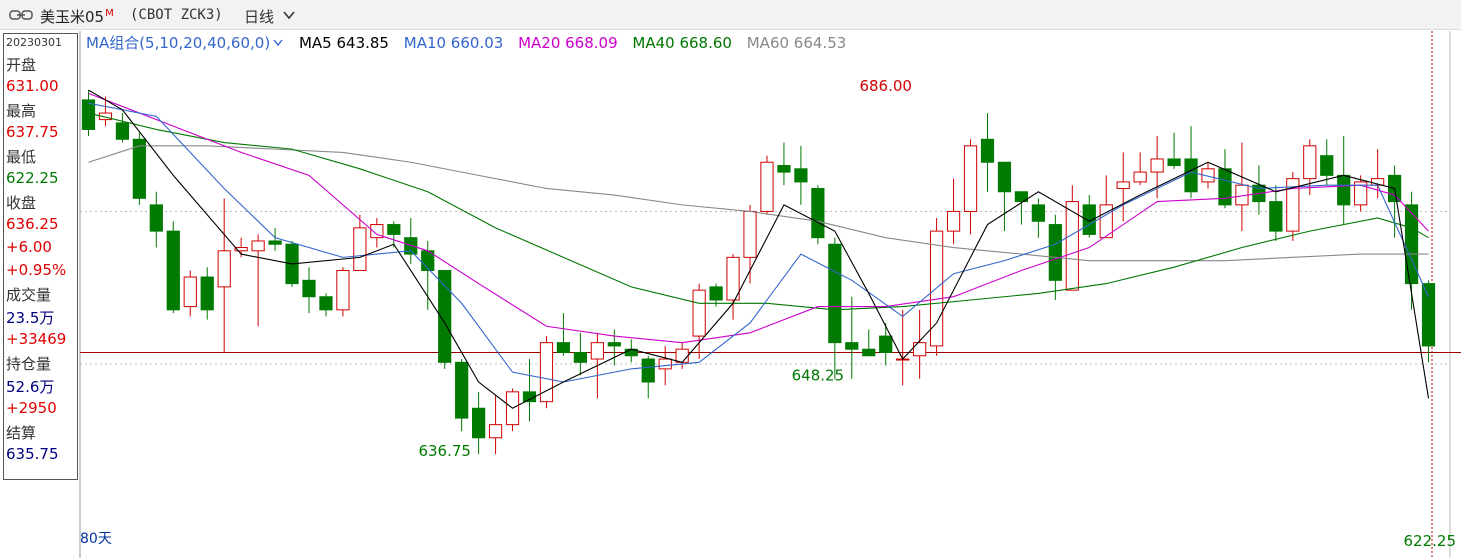  I want to click on open-label: 开盘, so click(21, 65).